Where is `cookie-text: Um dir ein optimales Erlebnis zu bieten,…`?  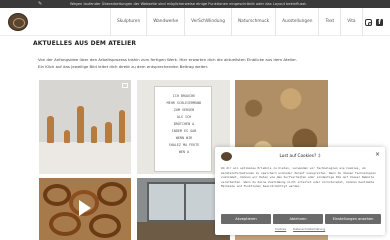
cookie-text: Um dir ein optimales Erlebnis zu bieten,… is located at coordinates (298, 177).